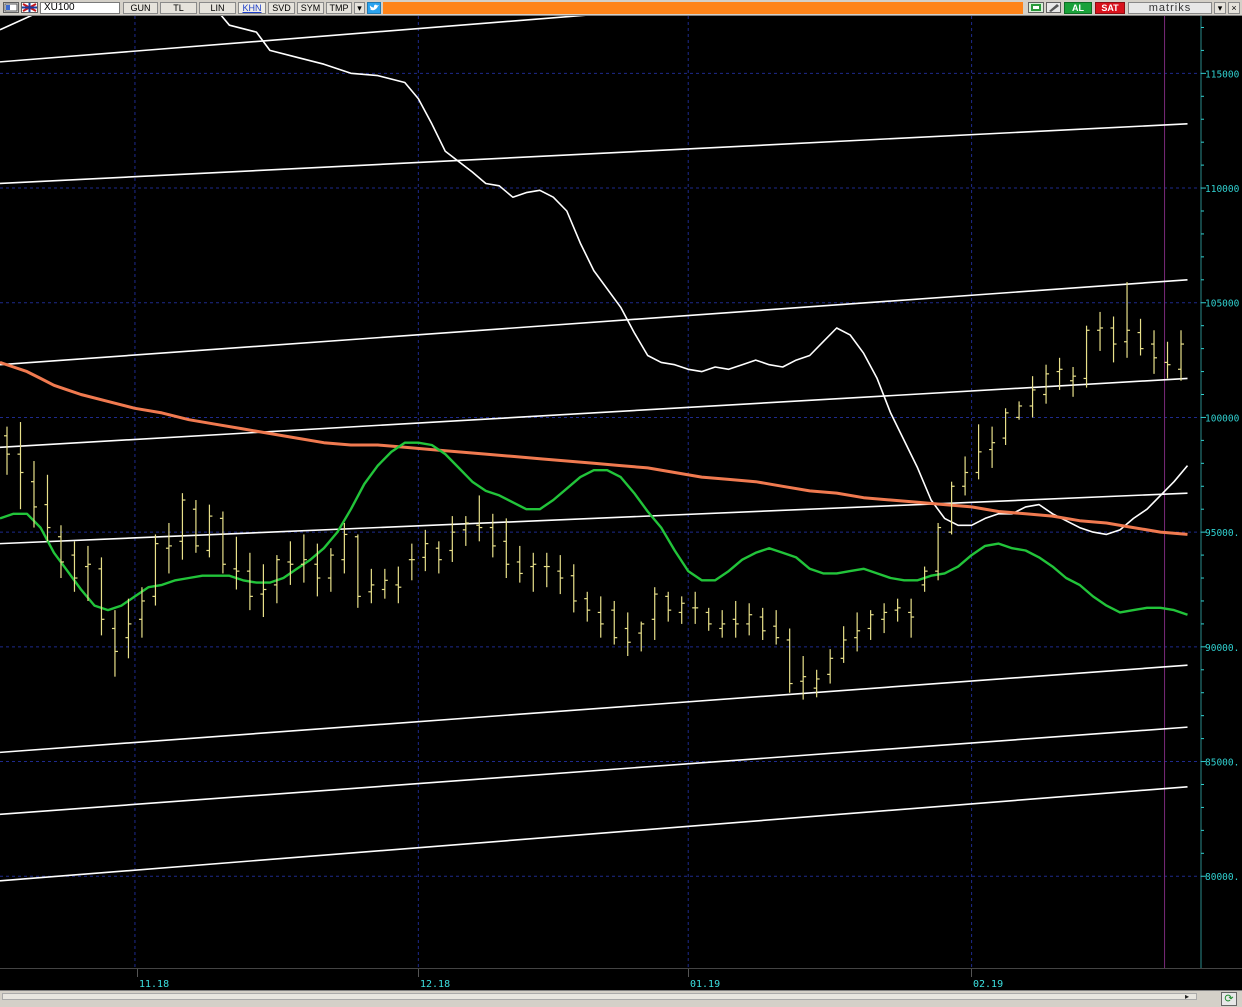 The image size is (1242, 1007). What do you see at coordinates (217, 8) in the screenshot?
I see `scale-lin-button: LIN` at bounding box center [217, 8].